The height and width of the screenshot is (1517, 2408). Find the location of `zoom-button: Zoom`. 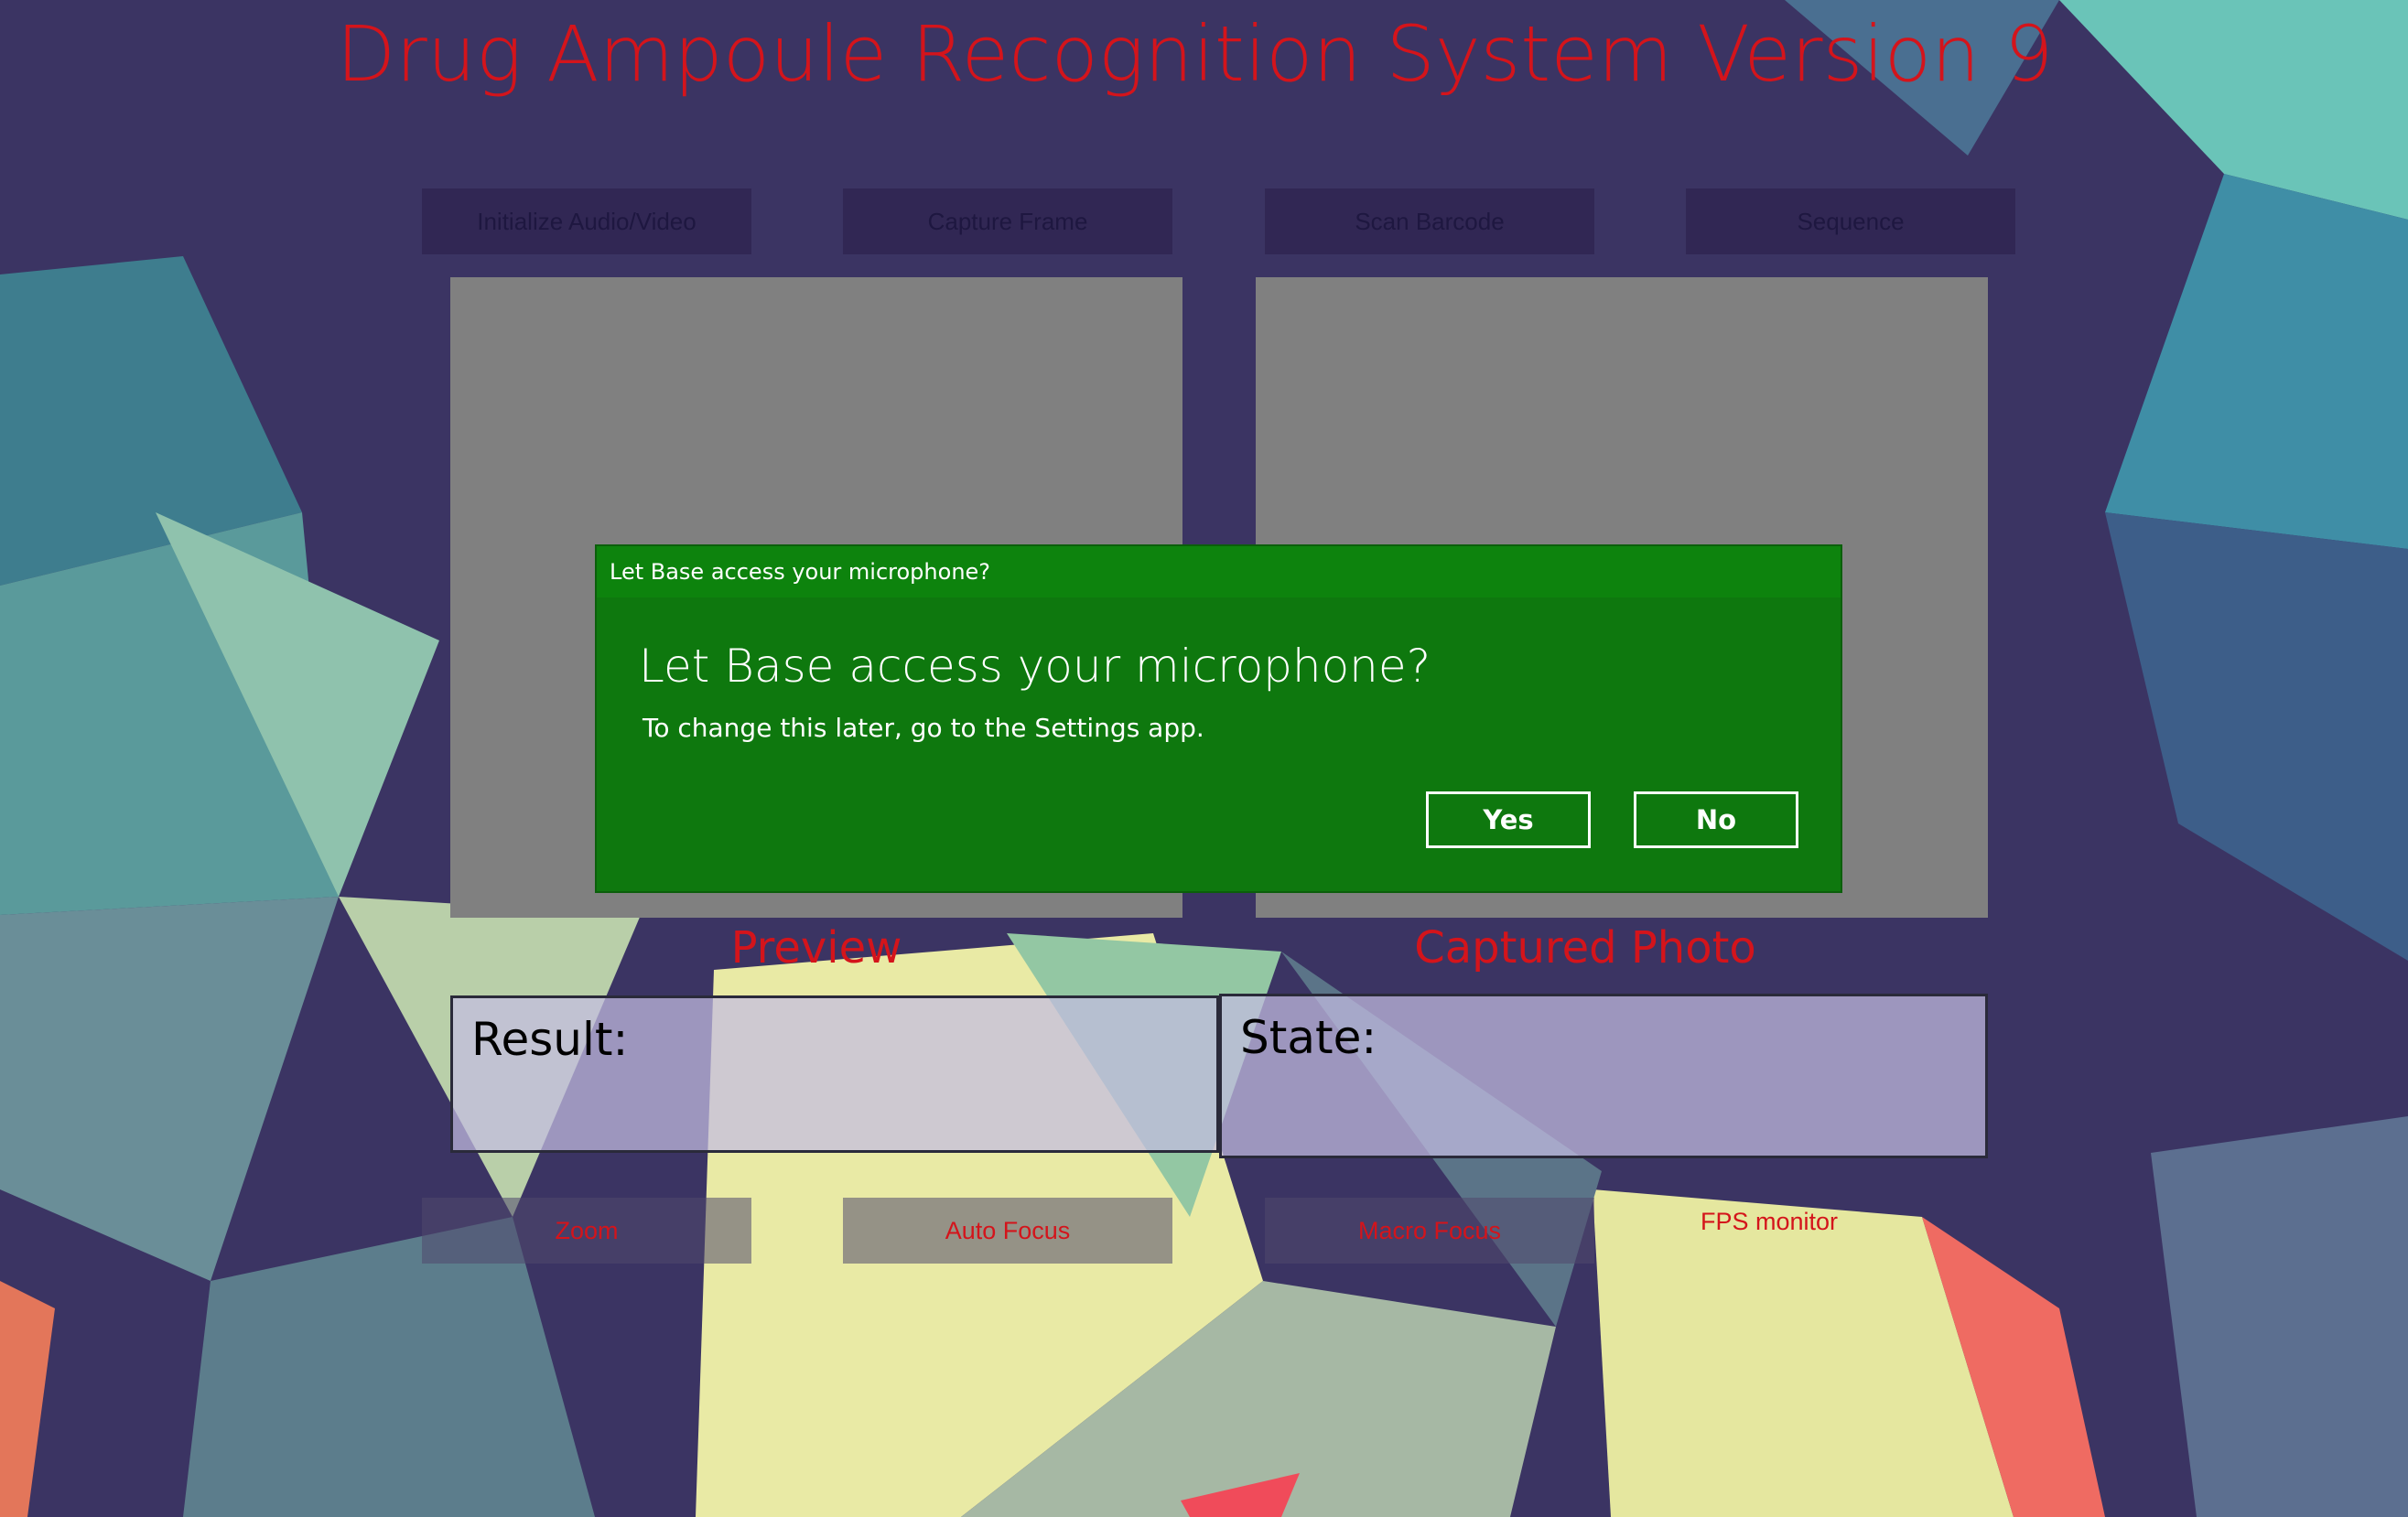

zoom-button: Zoom is located at coordinates (586, 1231).